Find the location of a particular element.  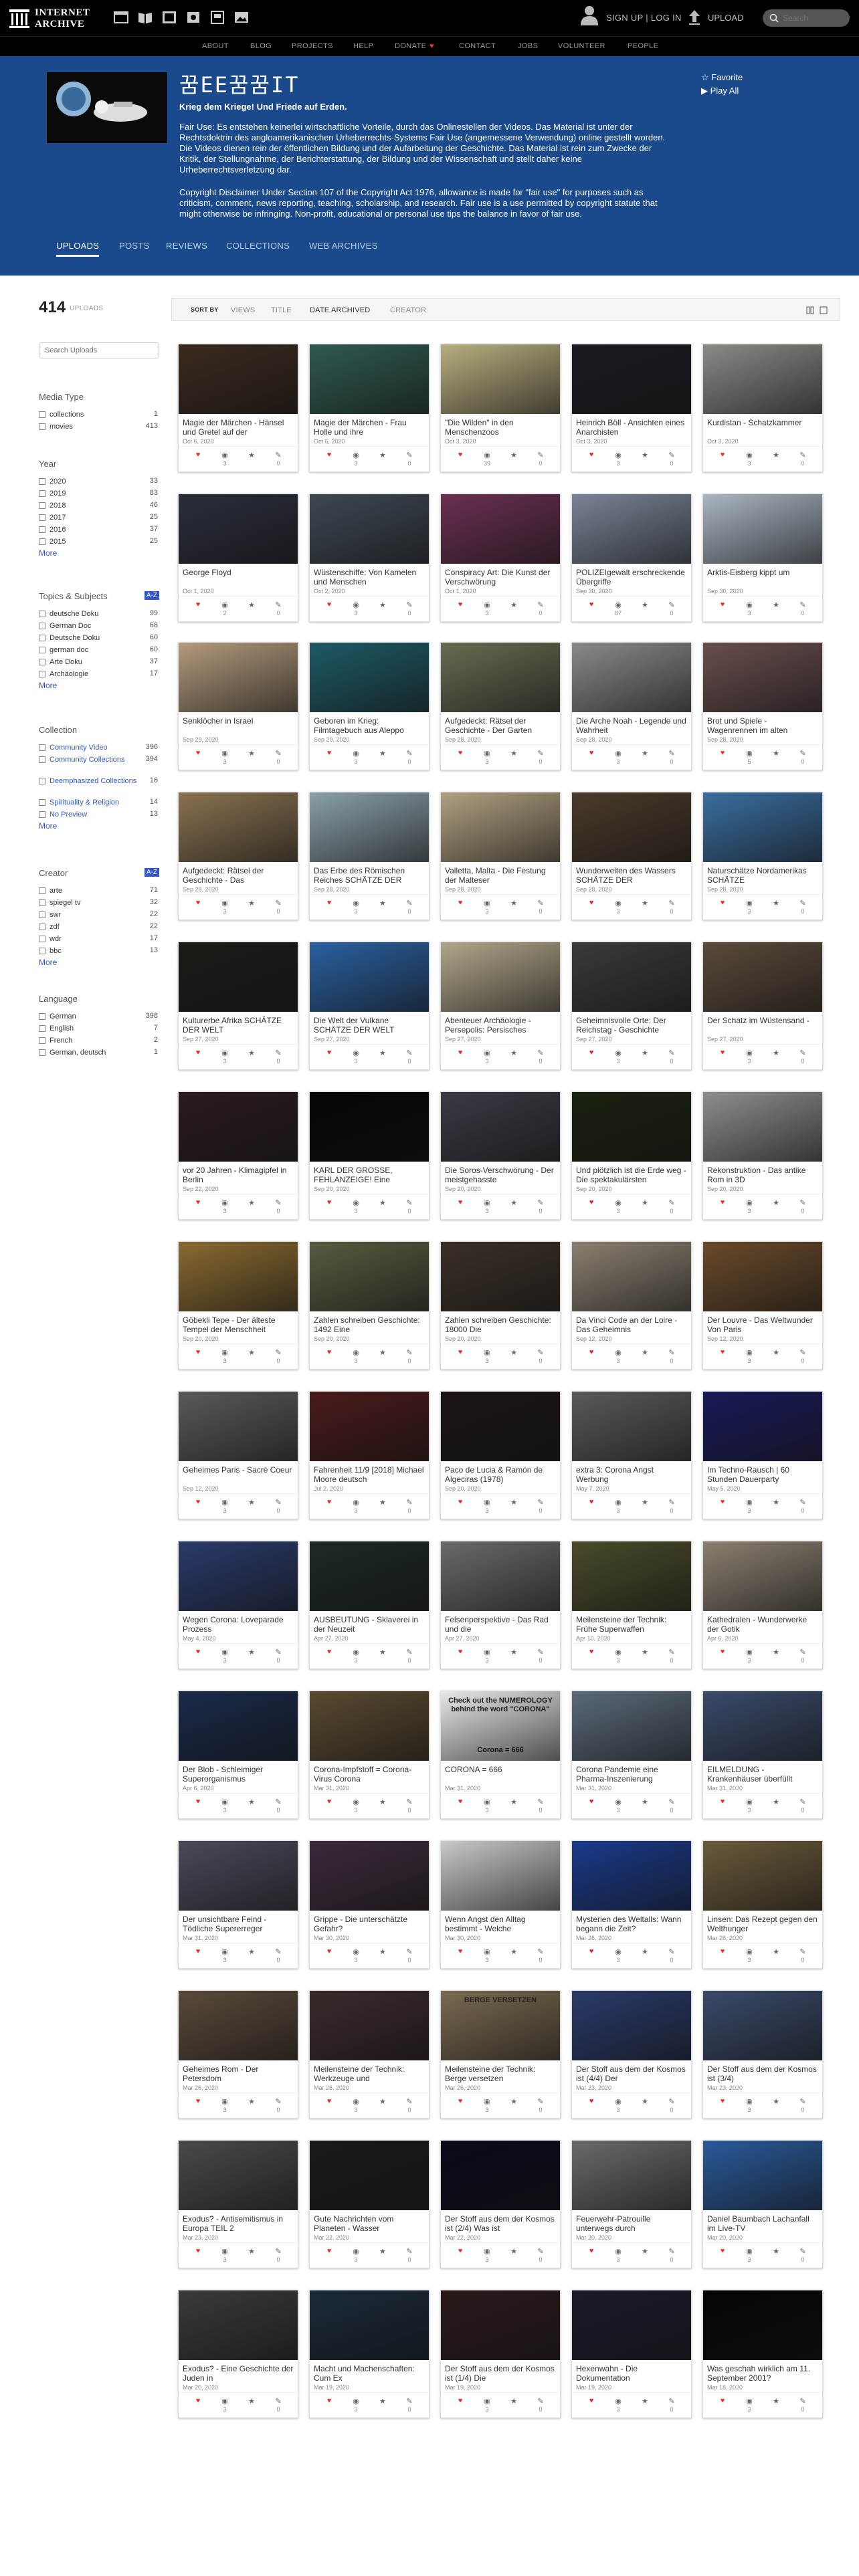

item-title: Hexenwahn - Die Dokumentation is located at coordinates (631, 2373).